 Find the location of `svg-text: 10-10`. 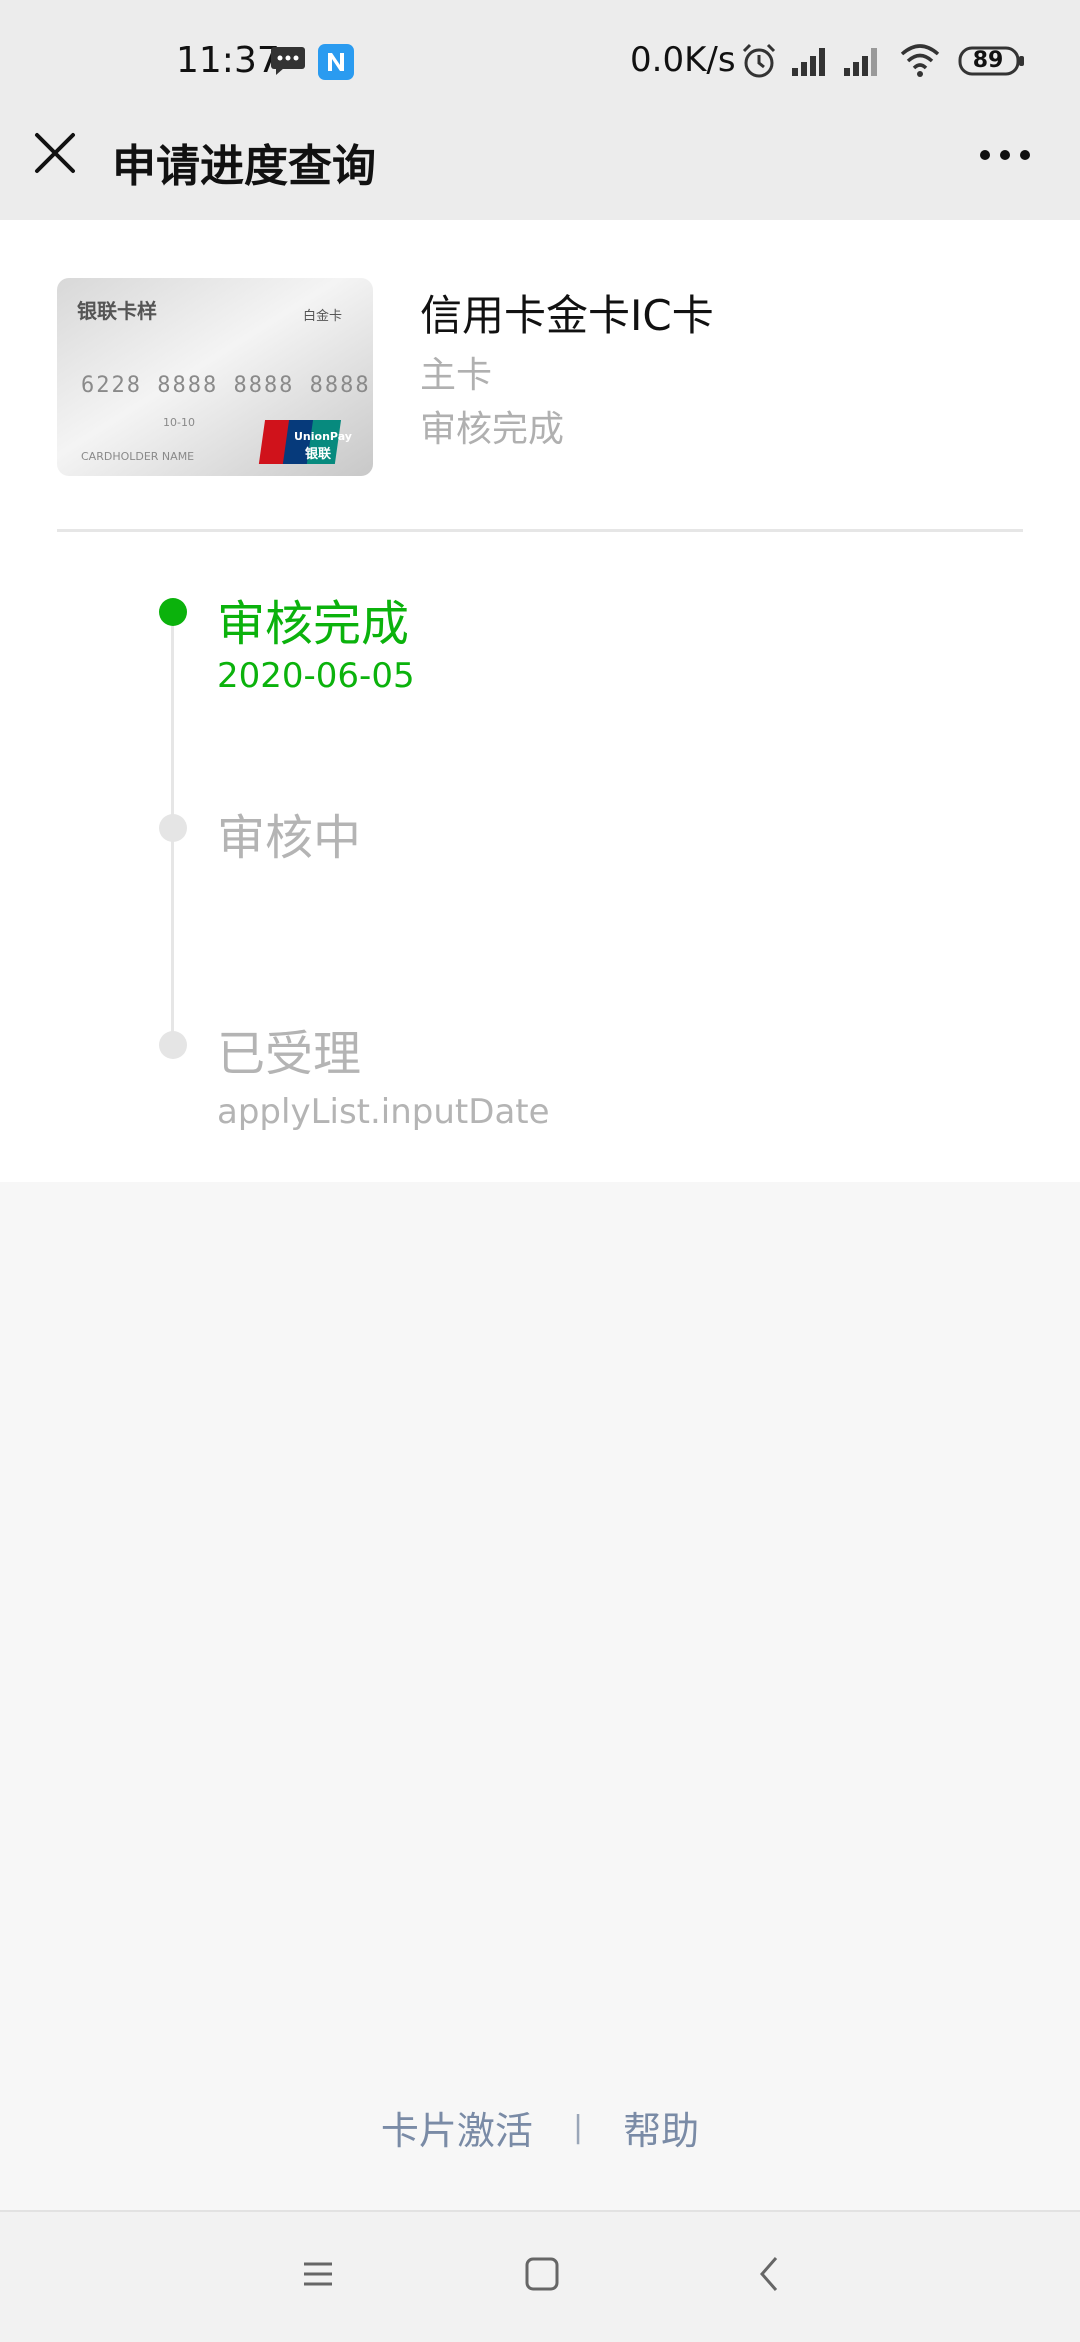

svg-text: 10-10 is located at coordinates (179, 422).